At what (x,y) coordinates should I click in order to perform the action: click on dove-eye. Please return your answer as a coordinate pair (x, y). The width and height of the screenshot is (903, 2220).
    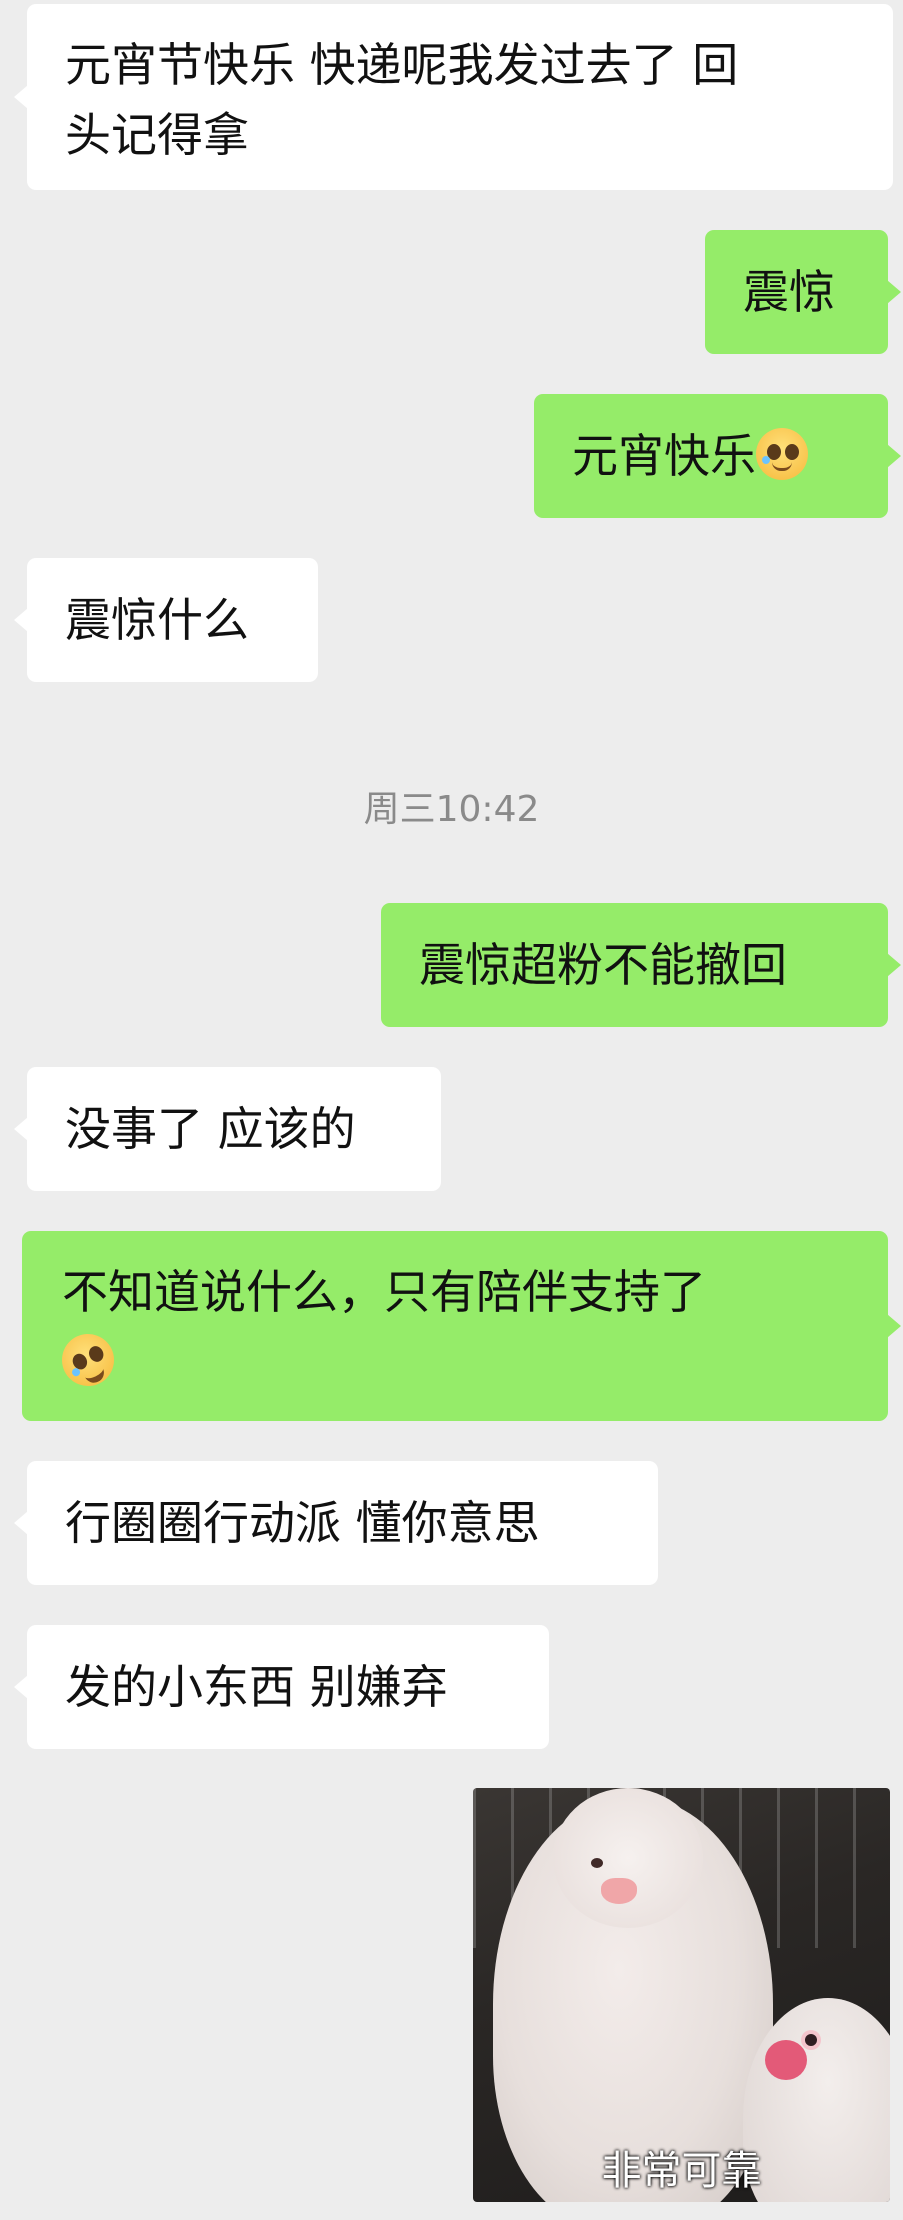
    Looking at the image, I should click on (597, 1863).